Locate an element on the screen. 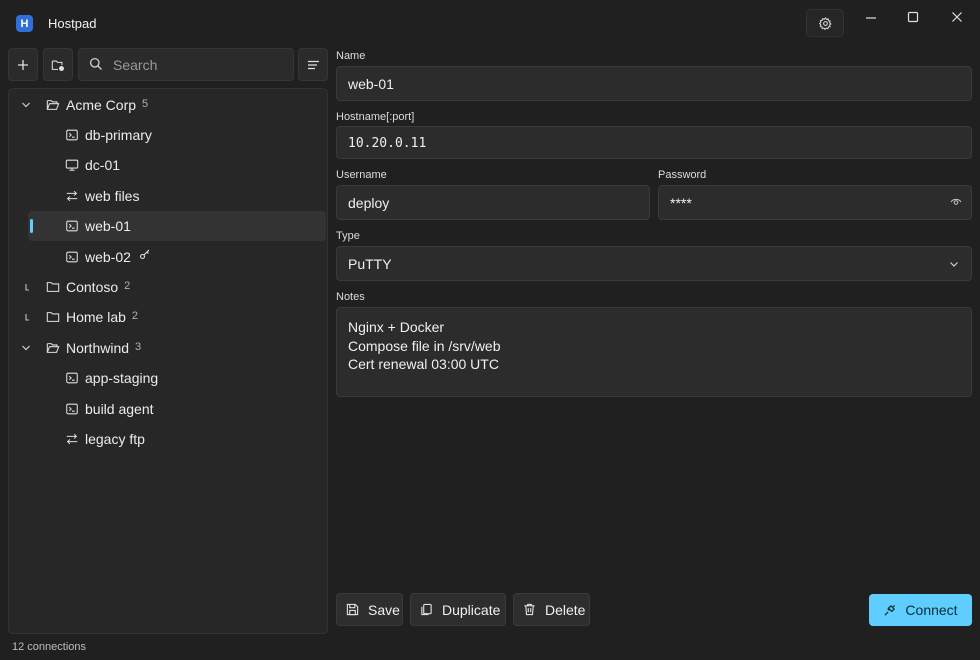 This screenshot has height=660, width=980. duplicate-label: Duplicate is located at coordinates (471, 609).